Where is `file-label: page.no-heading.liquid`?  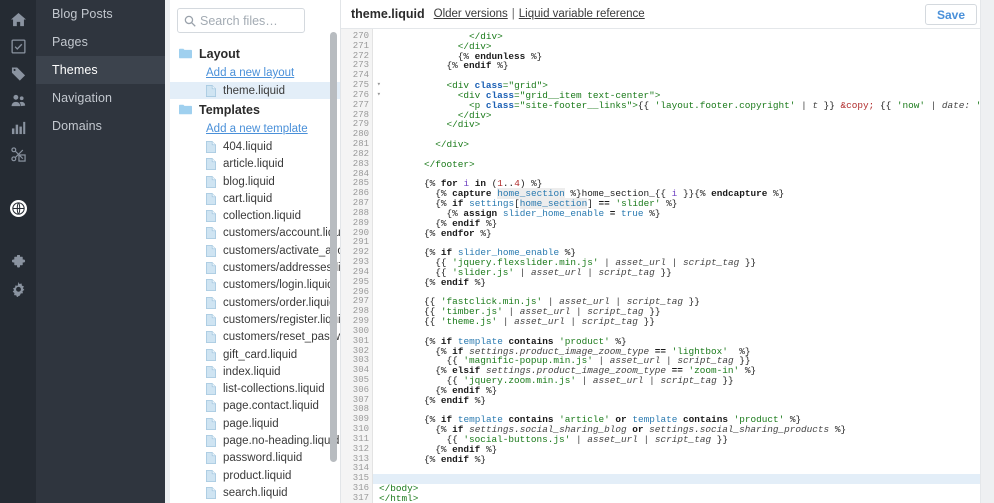
file-label: page.no-heading.liquid is located at coordinates (281, 440).